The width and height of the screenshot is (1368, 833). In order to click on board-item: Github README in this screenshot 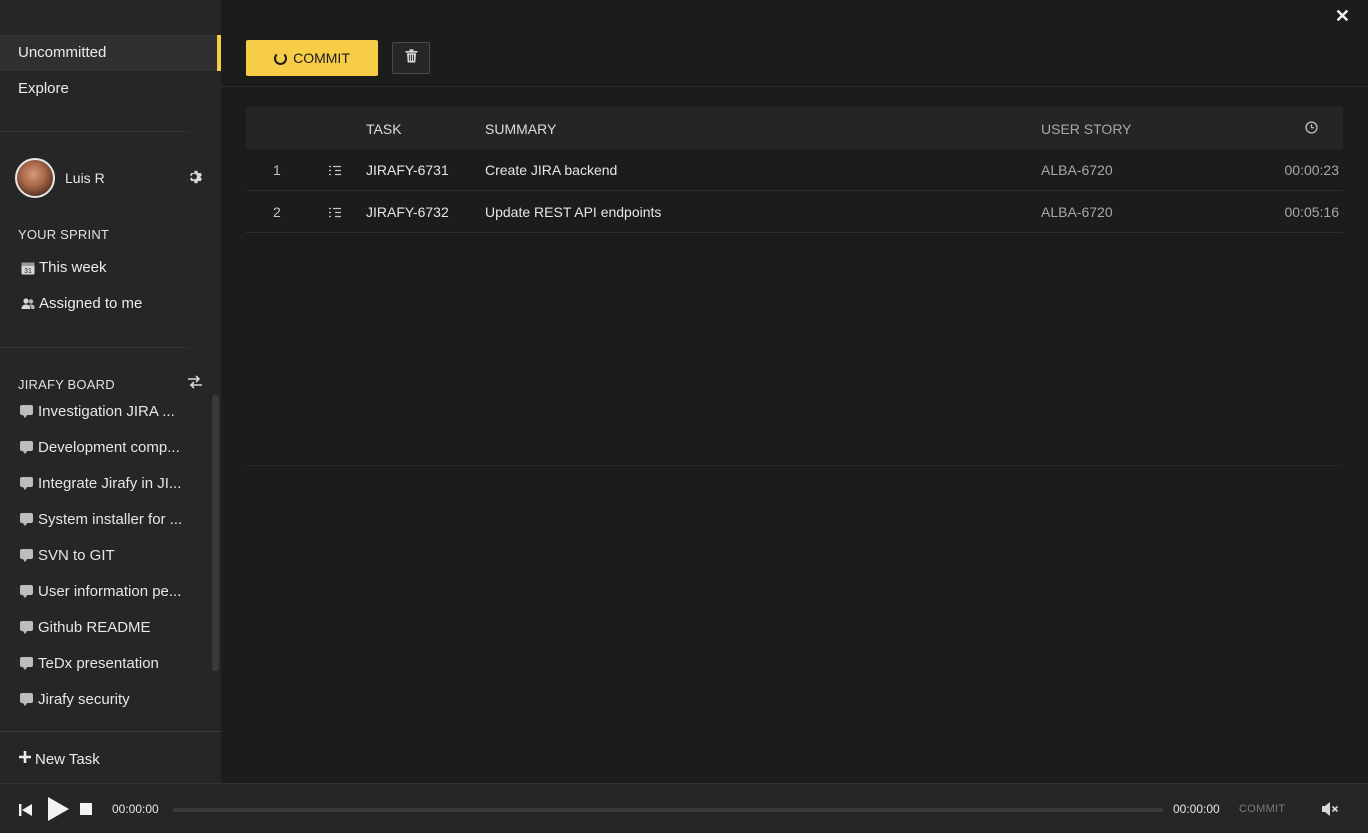, I will do `click(105, 628)`.